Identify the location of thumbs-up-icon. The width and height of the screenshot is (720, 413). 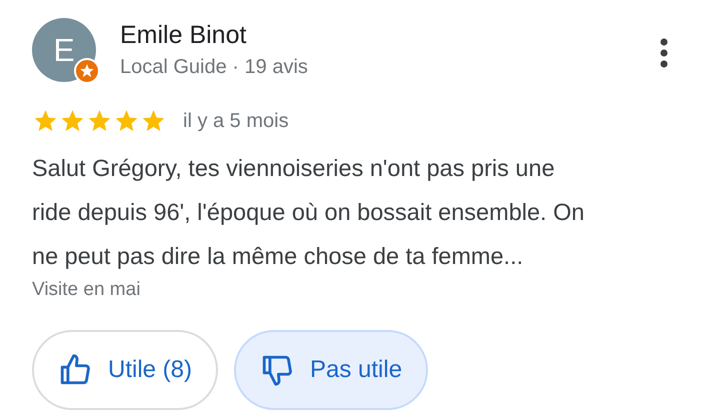
(75, 370).